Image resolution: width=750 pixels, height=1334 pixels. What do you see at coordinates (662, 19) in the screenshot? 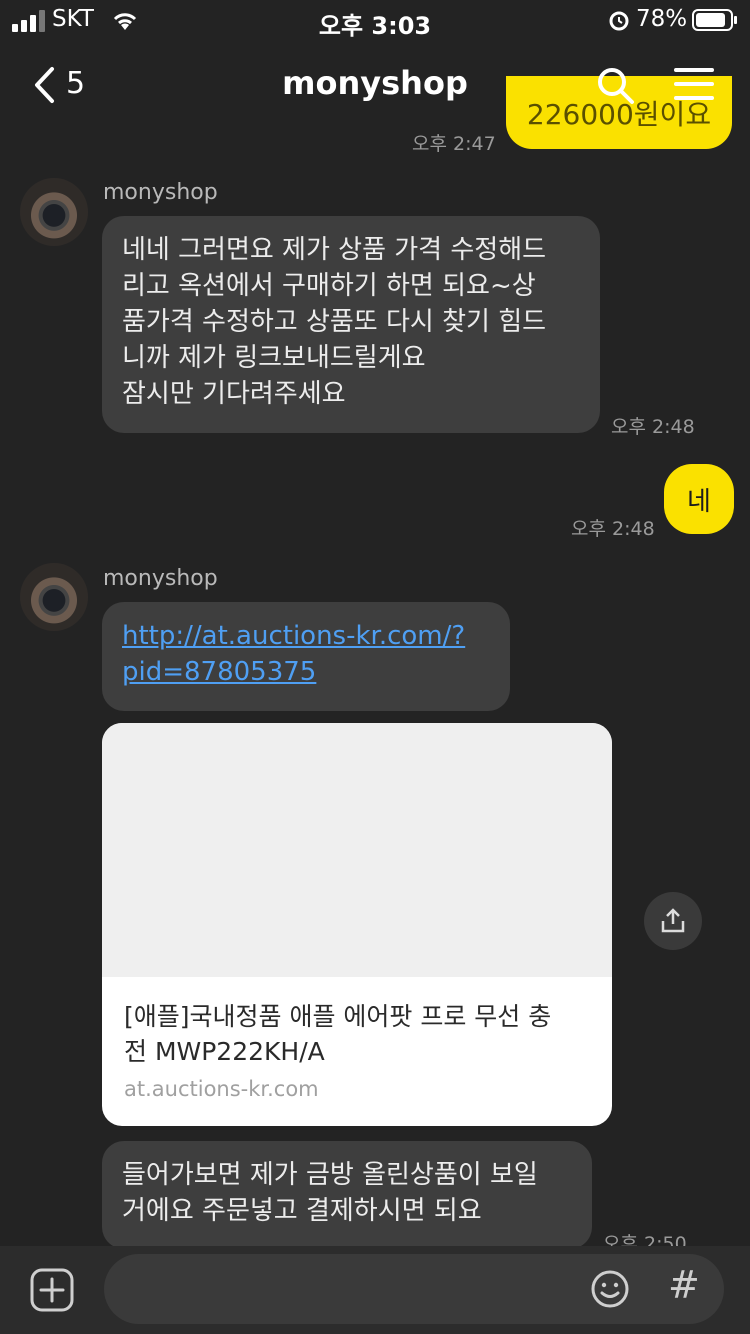
I see `battery-percent: 78%` at bounding box center [662, 19].